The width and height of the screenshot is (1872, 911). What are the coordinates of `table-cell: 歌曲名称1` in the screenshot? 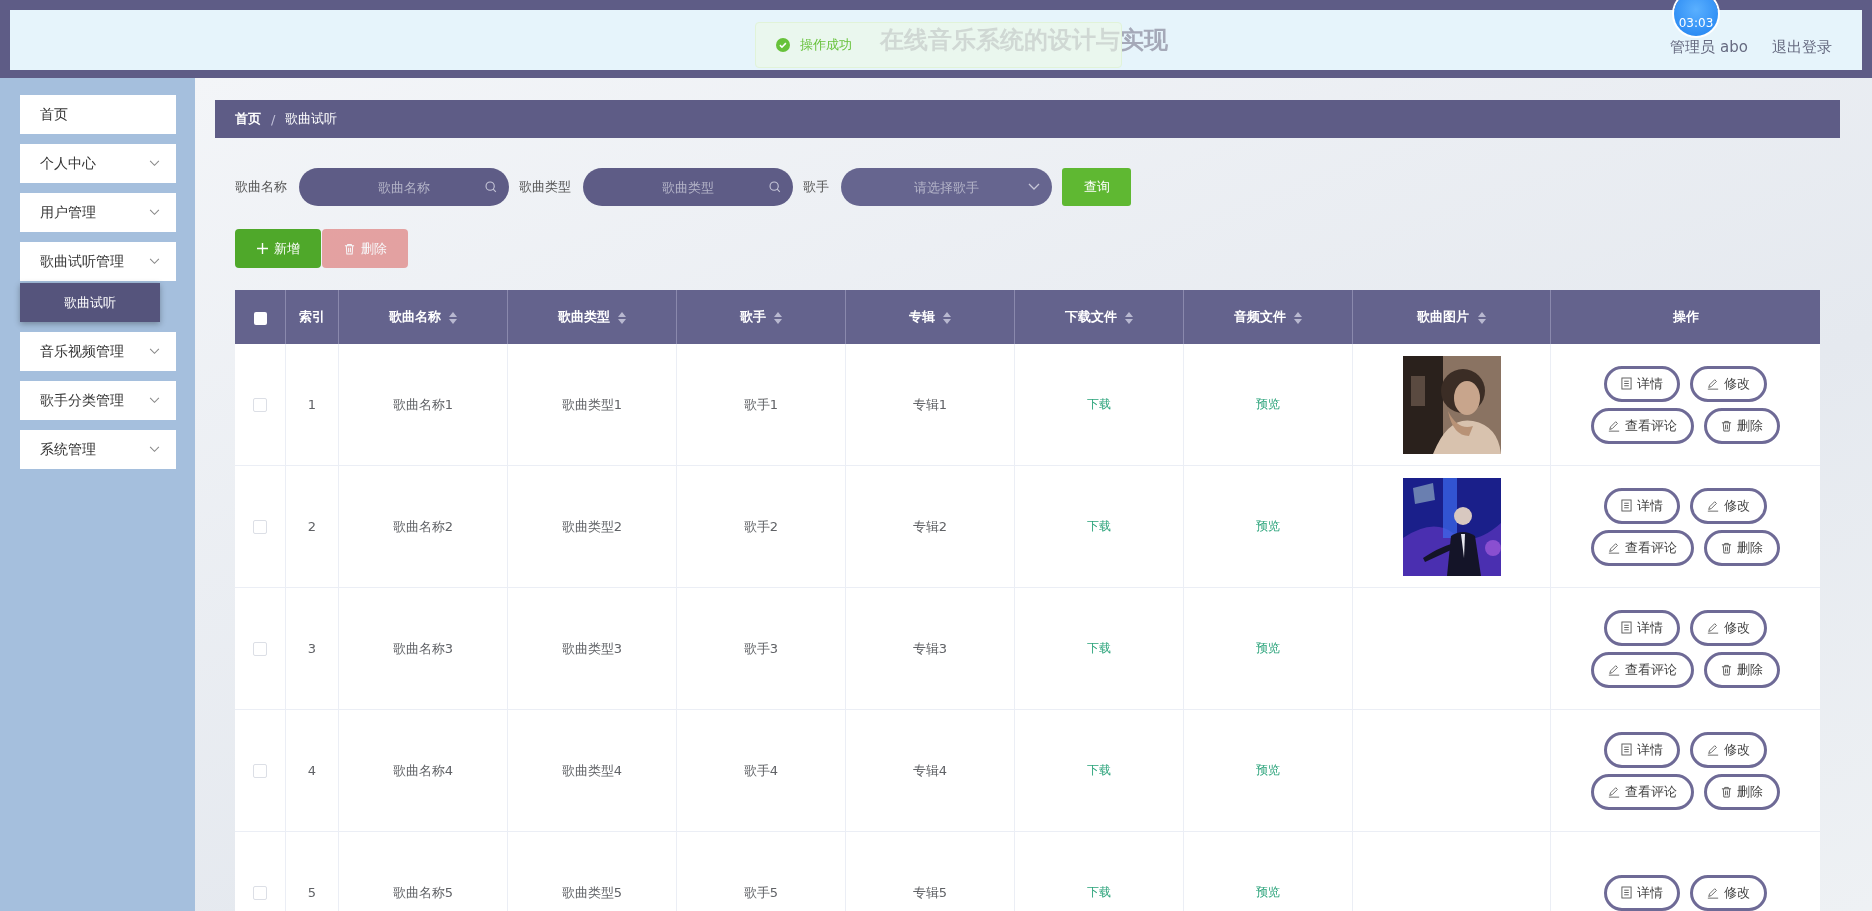 It's located at (423, 404).